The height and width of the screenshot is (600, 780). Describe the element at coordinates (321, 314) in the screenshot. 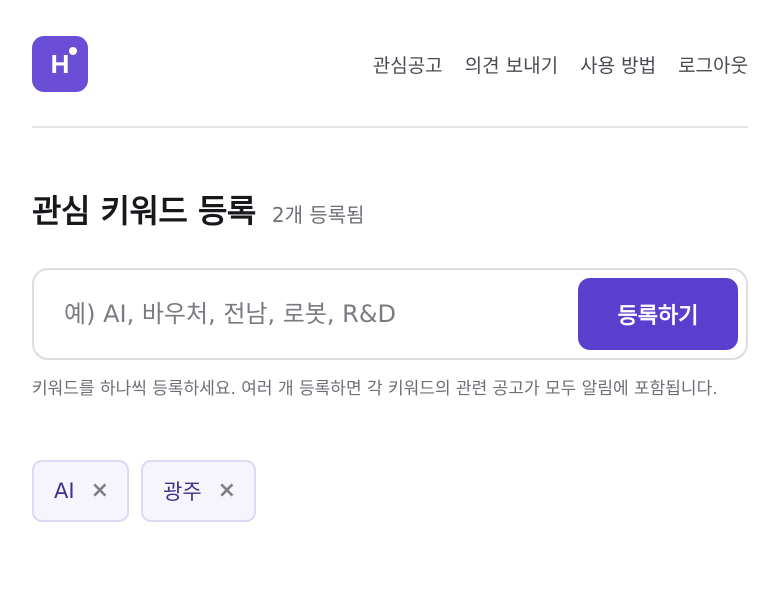

I see `keyword-input` at that location.